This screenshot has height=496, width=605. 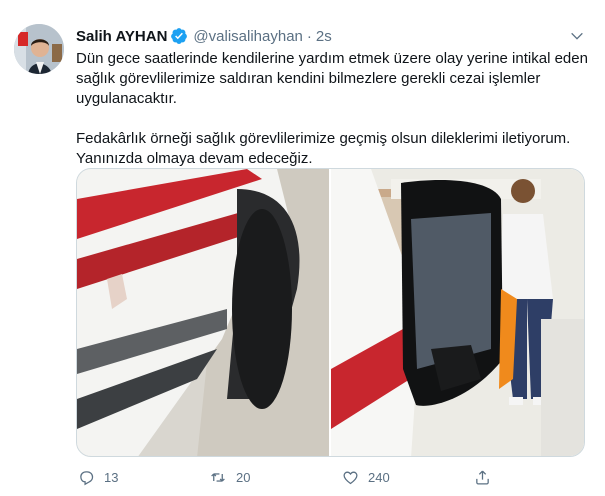 I want to click on reply-count: 13, so click(x=111, y=477).